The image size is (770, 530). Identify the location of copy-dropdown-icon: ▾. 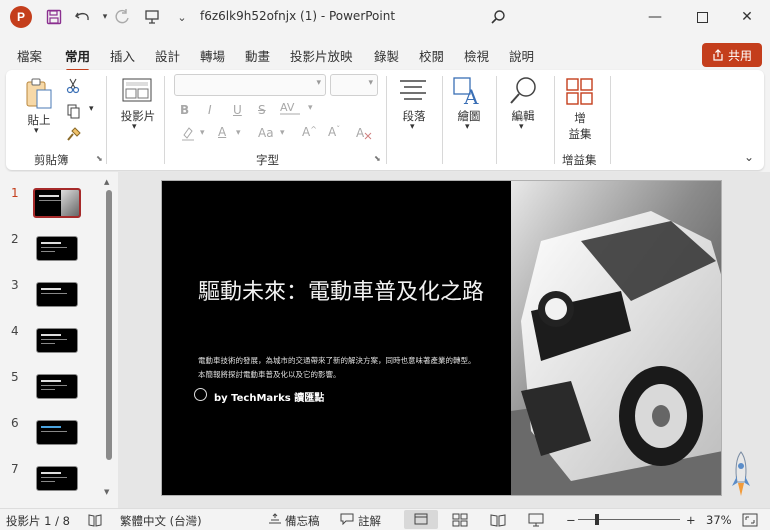
(91, 109).